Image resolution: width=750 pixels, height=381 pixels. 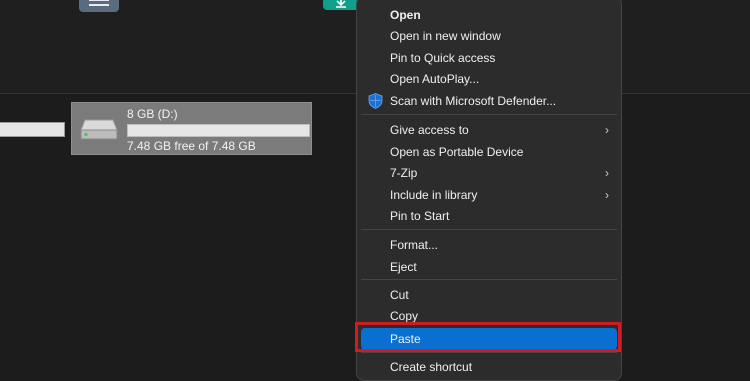 What do you see at coordinates (218, 130) in the screenshot?
I see `drive-capacity-bar` at bounding box center [218, 130].